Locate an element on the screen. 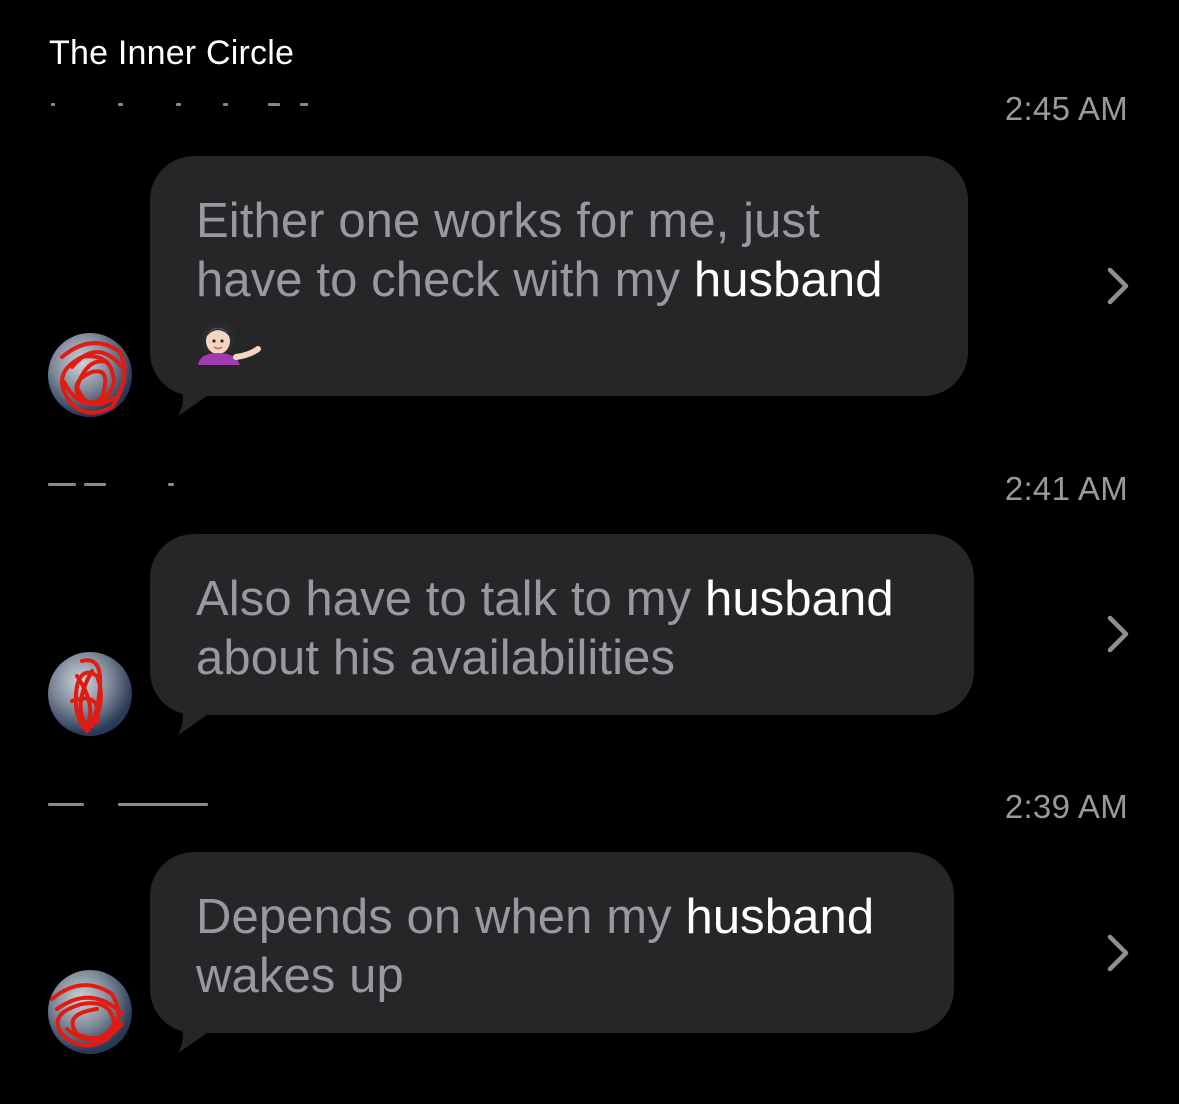 This screenshot has width=1179, height=1104. message-text-line: Also have to talk to my husband is located at coordinates (545, 599).